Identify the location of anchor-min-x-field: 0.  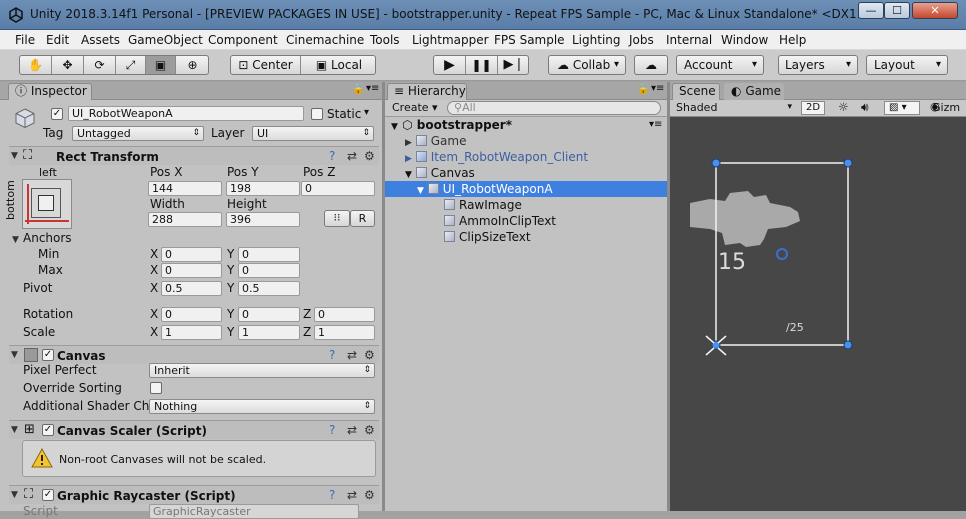
(191, 254).